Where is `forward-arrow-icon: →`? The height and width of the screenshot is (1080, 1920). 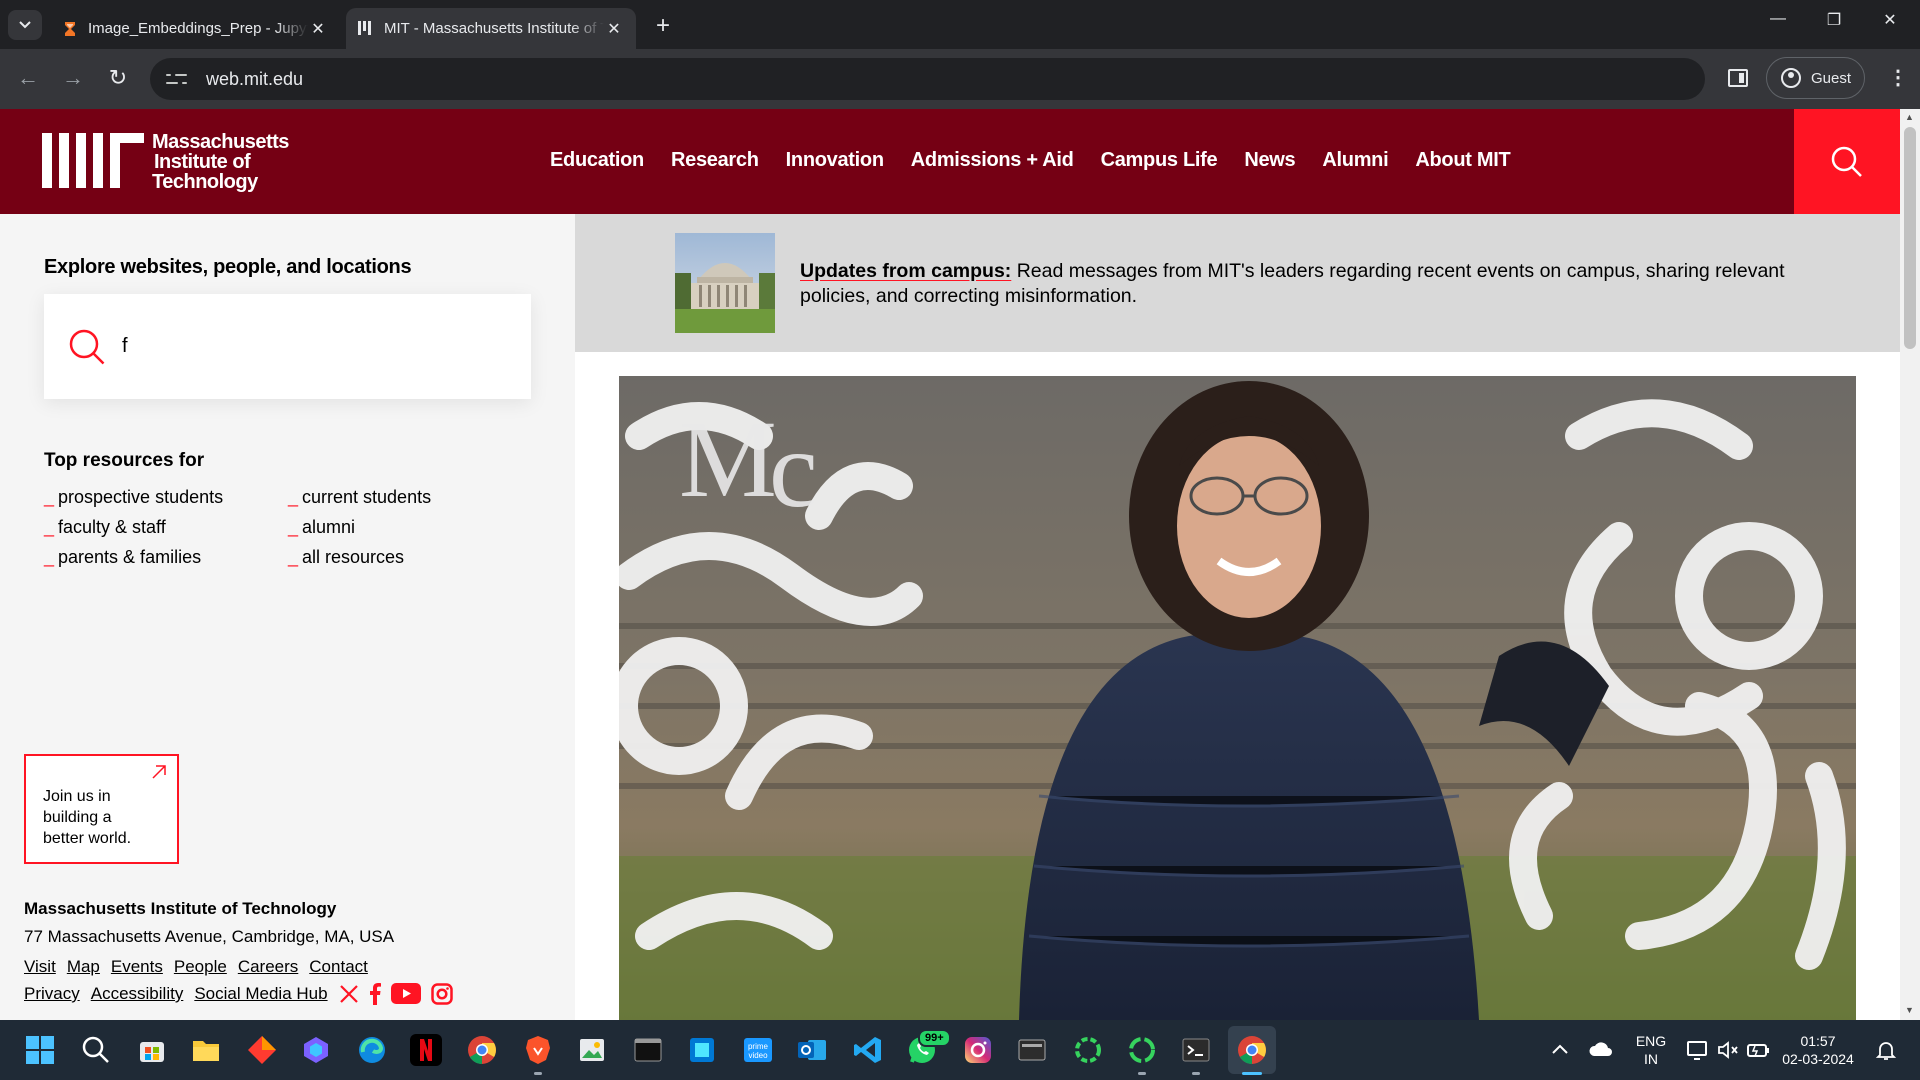
forward-arrow-icon: → is located at coordinates (73, 78).